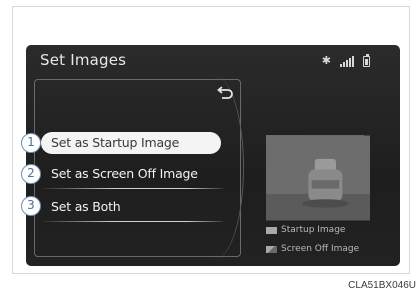 Image resolution: width=418 pixels, height=291 pixels. Describe the element at coordinates (326, 60) in the screenshot. I see `bluetooth-icon: ✱` at that location.